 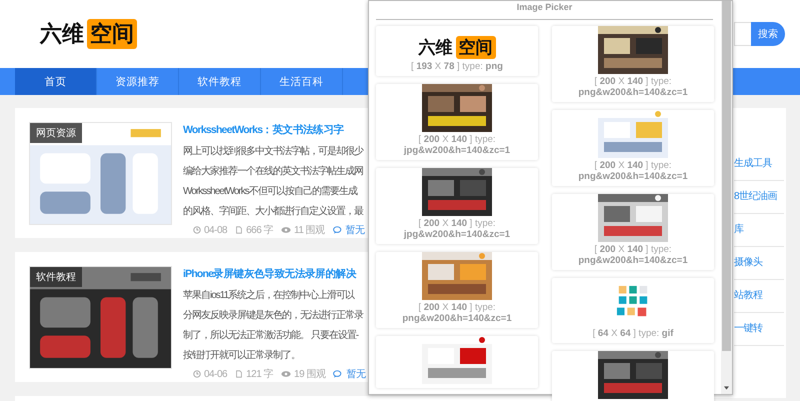 What do you see at coordinates (726, 176) in the screenshot?
I see `scrollbar-thumb` at bounding box center [726, 176].